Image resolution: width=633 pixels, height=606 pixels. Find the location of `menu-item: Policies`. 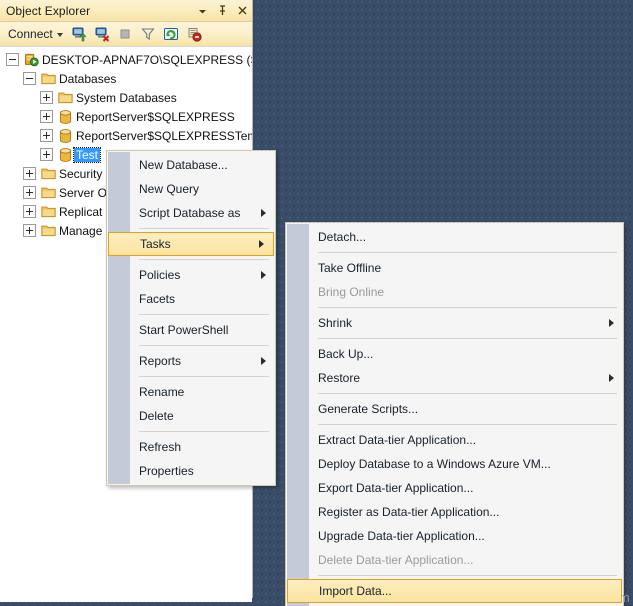

menu-item: Policies is located at coordinates (191, 275).